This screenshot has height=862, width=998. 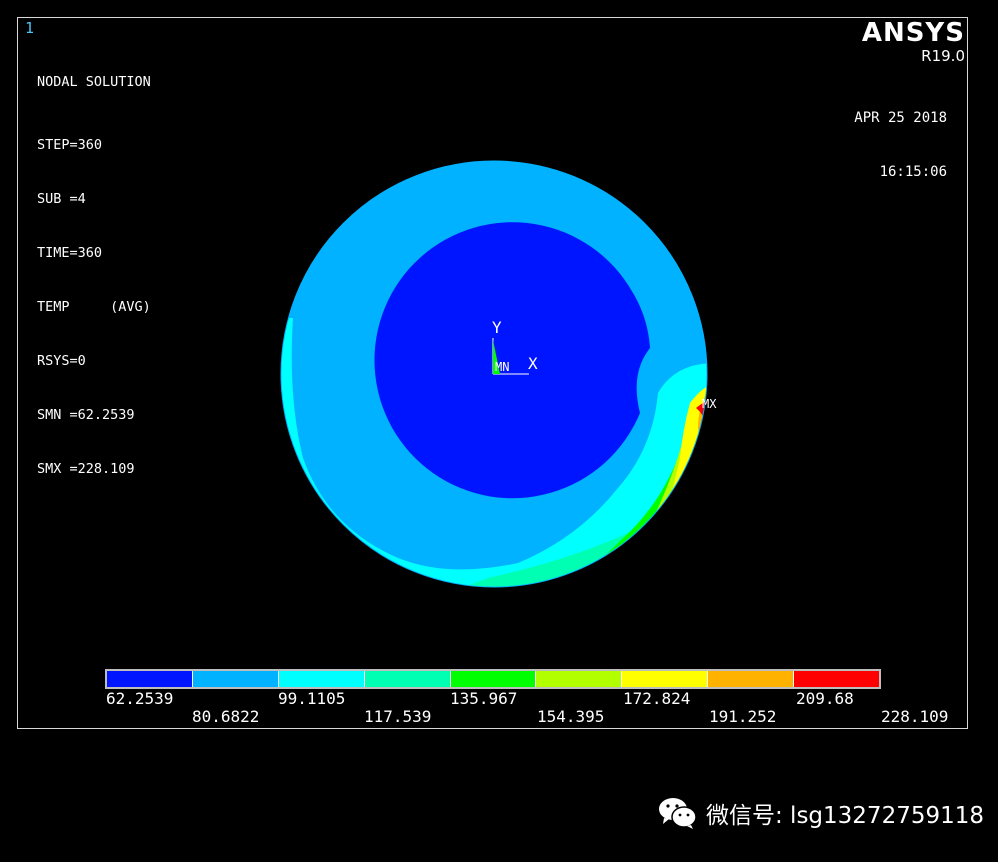 What do you see at coordinates (743, 716) in the screenshot?
I see `legend-tick-lower-4: 191.252` at bounding box center [743, 716].